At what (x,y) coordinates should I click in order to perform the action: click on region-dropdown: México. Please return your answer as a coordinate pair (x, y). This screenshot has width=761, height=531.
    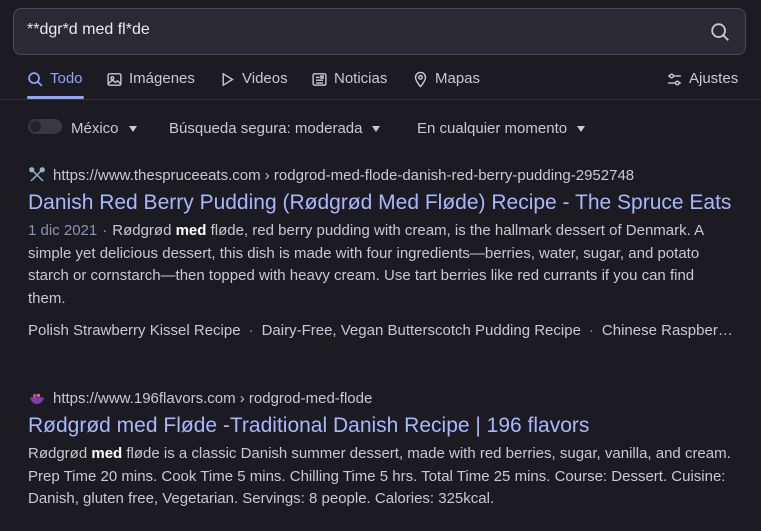
    Looking at the image, I should click on (104, 128).